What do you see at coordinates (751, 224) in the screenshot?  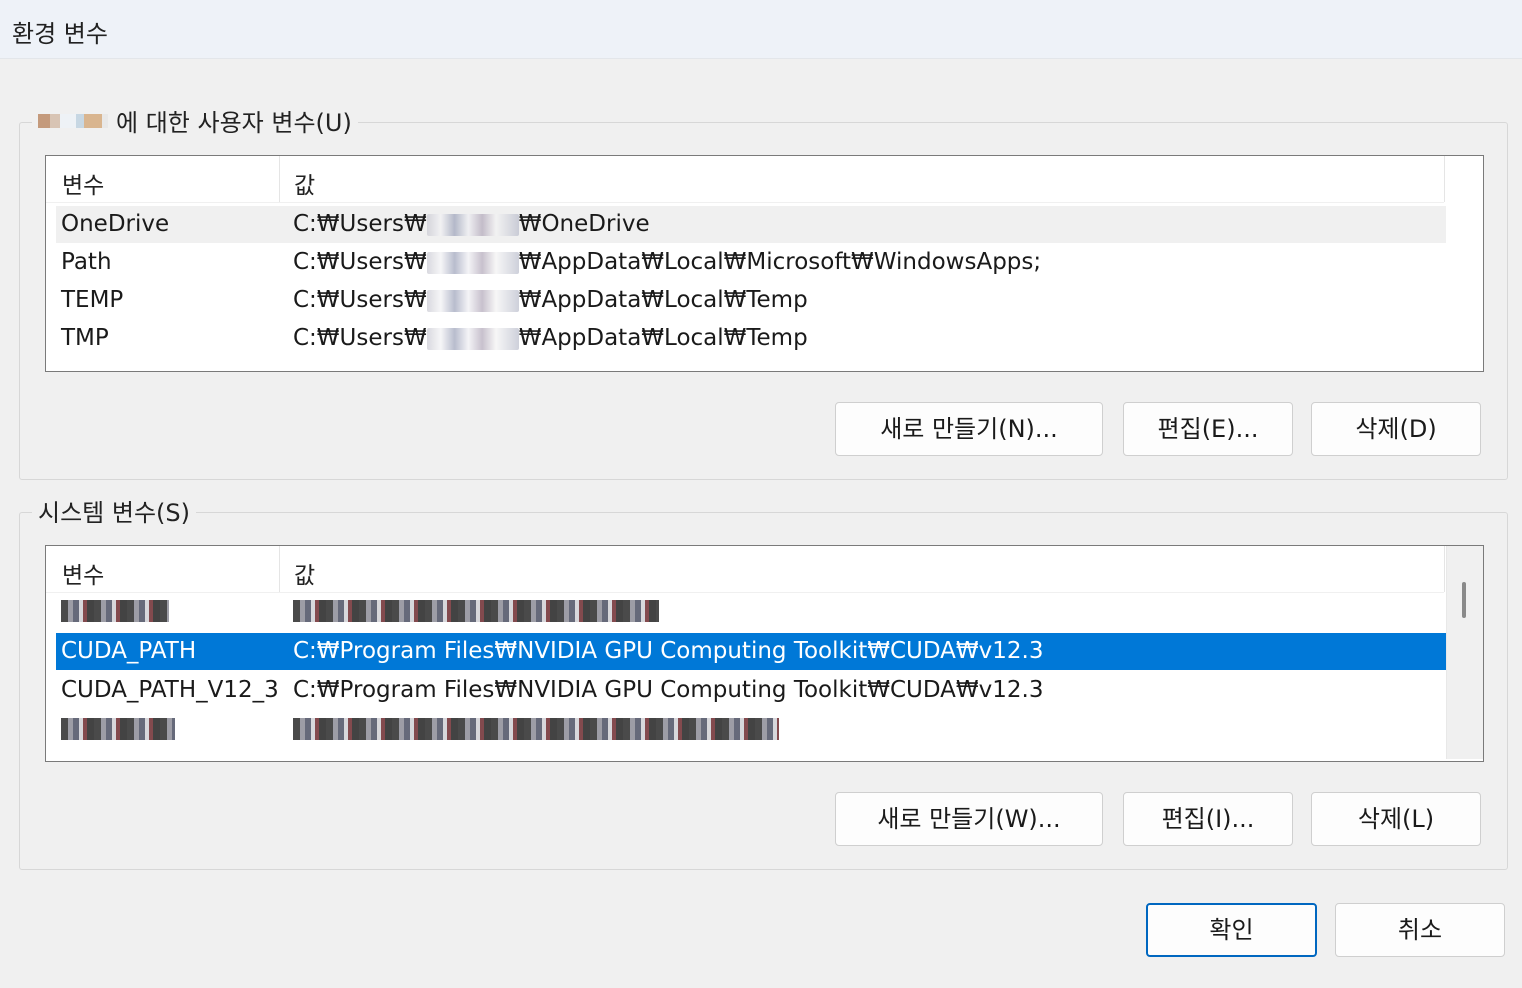 I see `table-row: OneDrive C:₩Users₩ ₩OneDrive` at bounding box center [751, 224].